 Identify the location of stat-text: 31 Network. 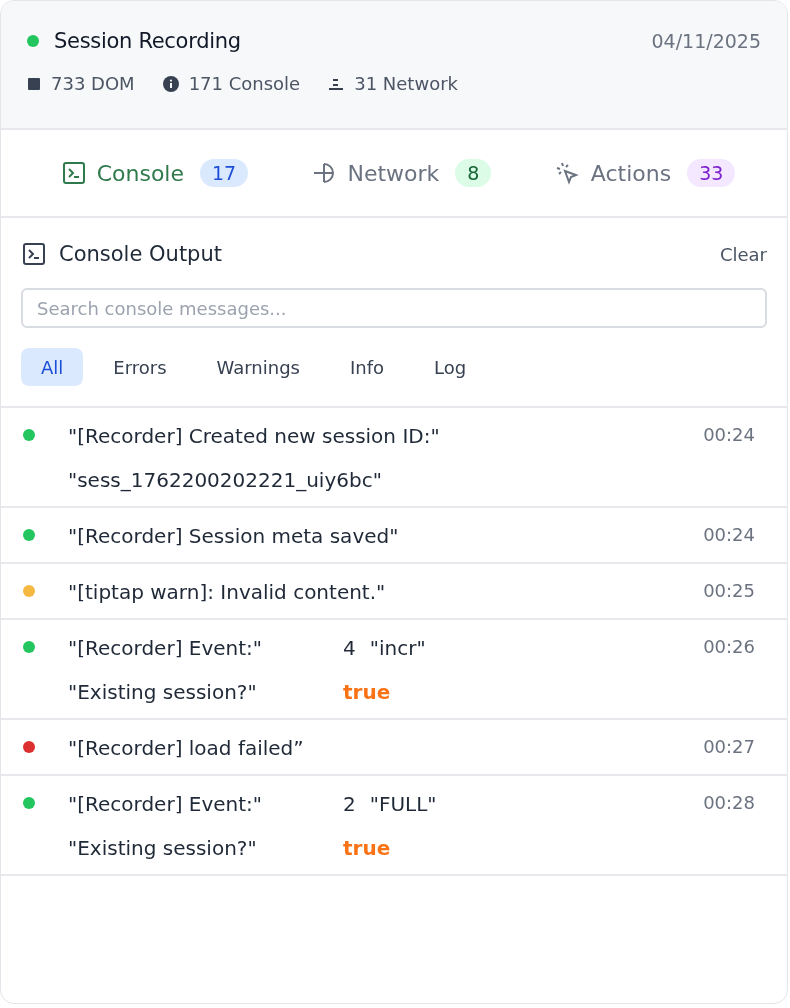
(406, 83).